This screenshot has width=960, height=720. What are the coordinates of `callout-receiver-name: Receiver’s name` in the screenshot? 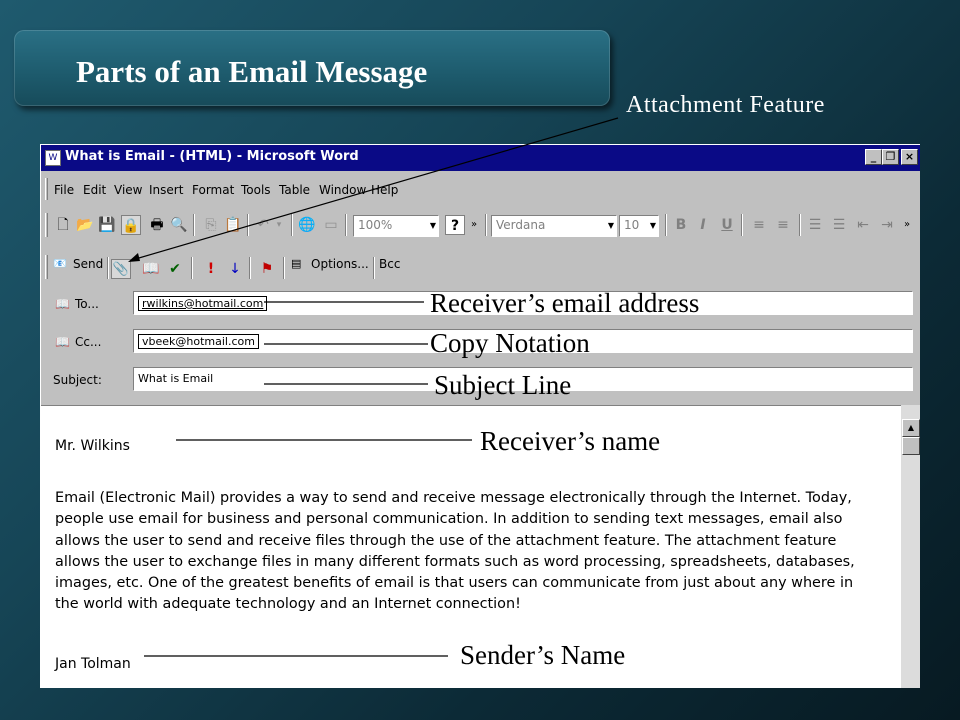 It's located at (570, 441).